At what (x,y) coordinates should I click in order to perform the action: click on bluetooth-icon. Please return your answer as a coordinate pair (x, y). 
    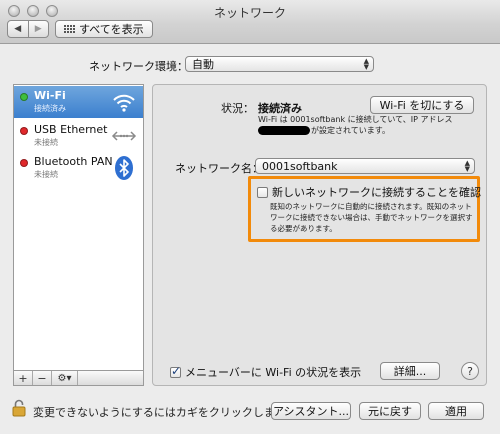
    Looking at the image, I should click on (124, 168).